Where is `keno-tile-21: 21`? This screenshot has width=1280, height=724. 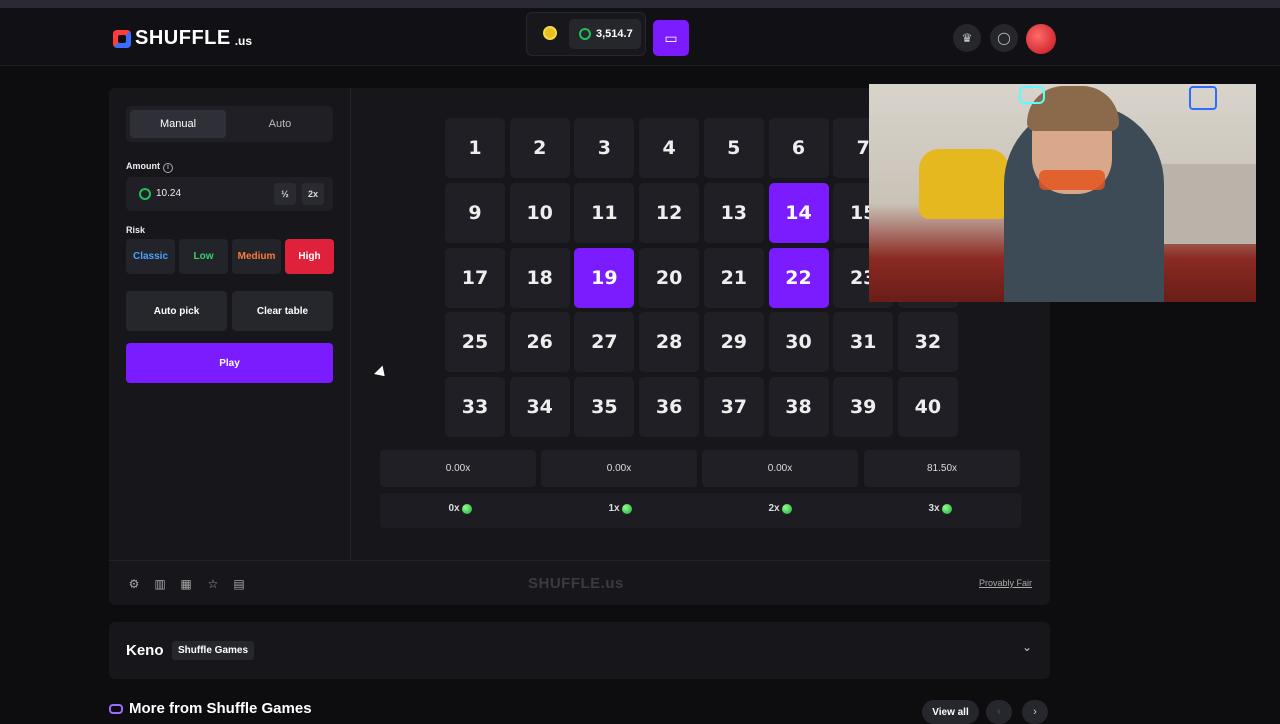
keno-tile-21: 21 is located at coordinates (733, 277).